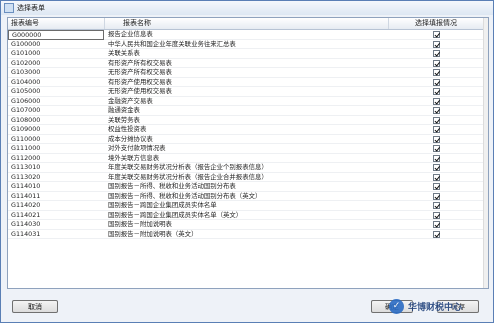  What do you see at coordinates (56, 23) in the screenshot?
I see `column-header-code: 报表编号` at bounding box center [56, 23].